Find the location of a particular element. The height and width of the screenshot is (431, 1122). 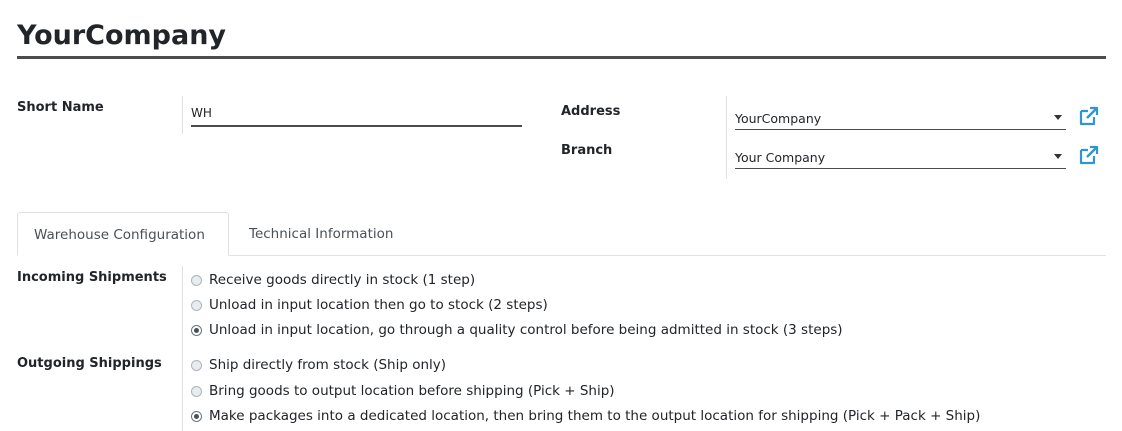

branch-select: Your Company is located at coordinates (900, 156).